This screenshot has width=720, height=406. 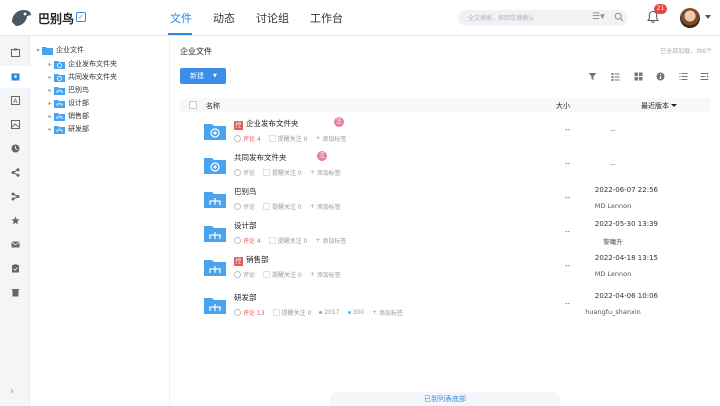 What do you see at coordinates (15, 245) in the screenshot?
I see `rail-mail` at bounding box center [15, 245].